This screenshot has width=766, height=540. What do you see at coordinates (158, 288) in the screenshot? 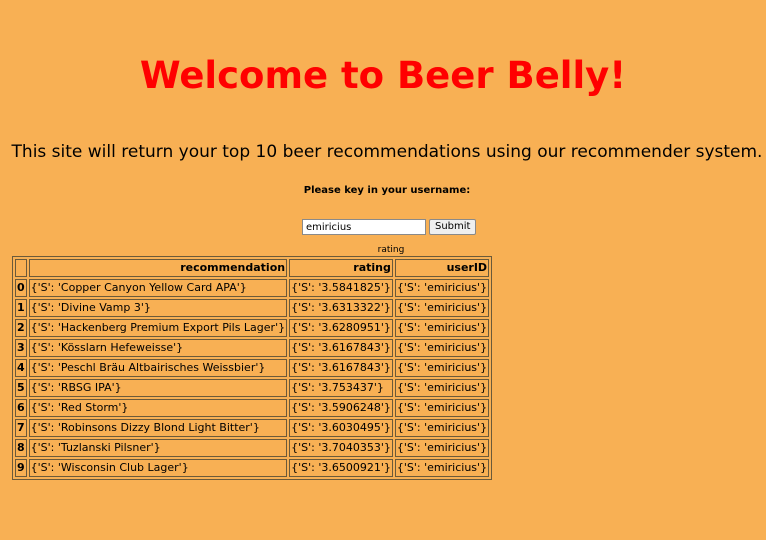
I see `recommendation-cell: {'S': 'Copper Canyon Yellow Card APA'}` at bounding box center [158, 288].